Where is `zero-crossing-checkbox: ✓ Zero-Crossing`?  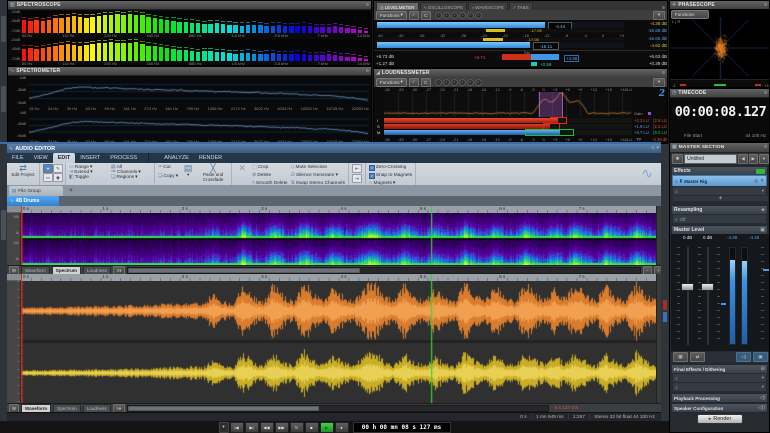
zero-crossing-checkbox: ✓ Zero-Crossing is located at coordinates (390, 167).